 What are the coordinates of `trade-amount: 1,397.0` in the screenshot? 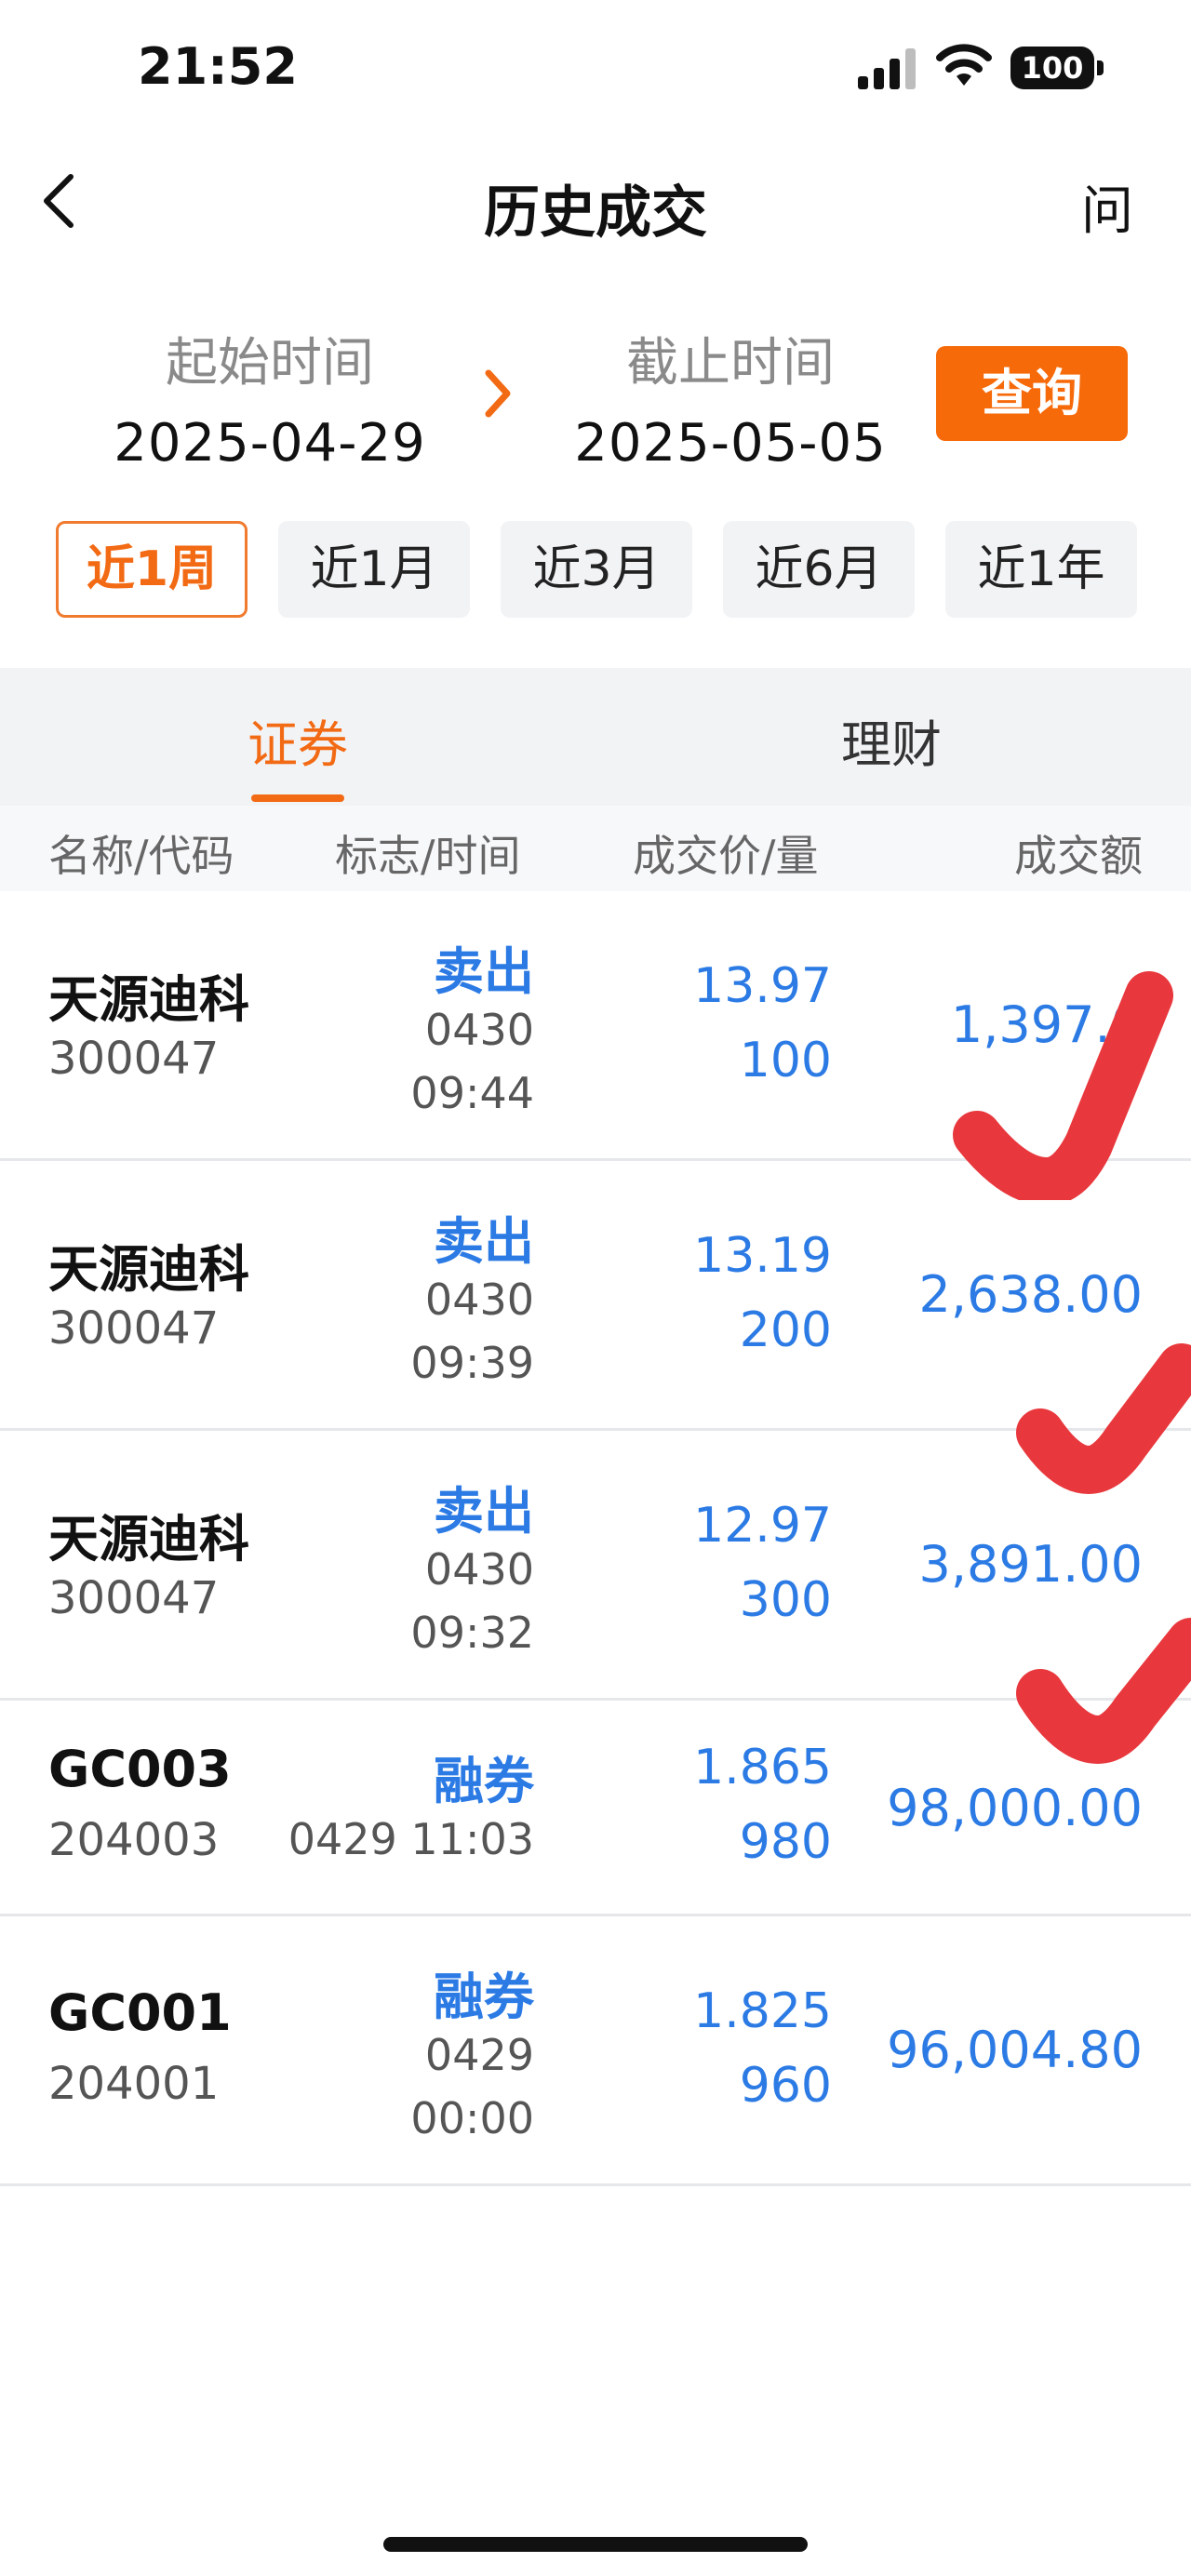 It's located at (1046, 1024).